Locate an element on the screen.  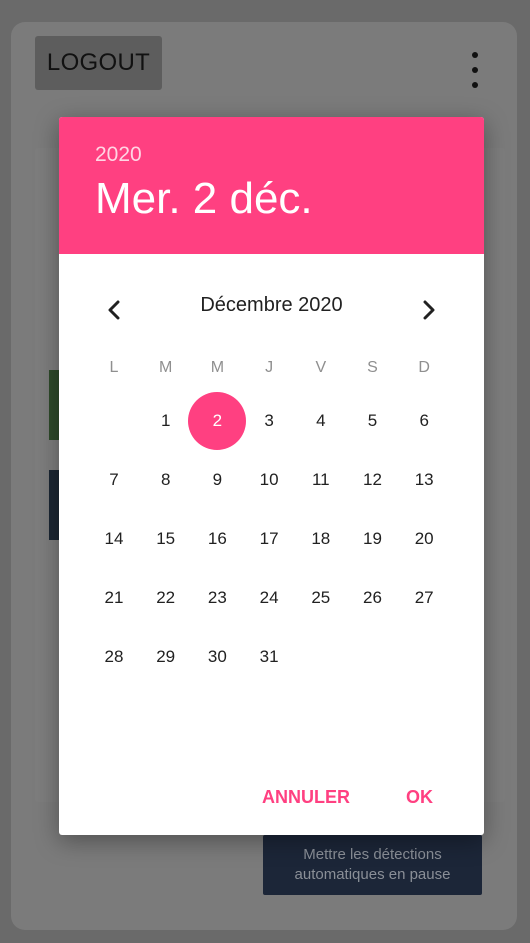
calendar-day: 19 is located at coordinates (373, 539).